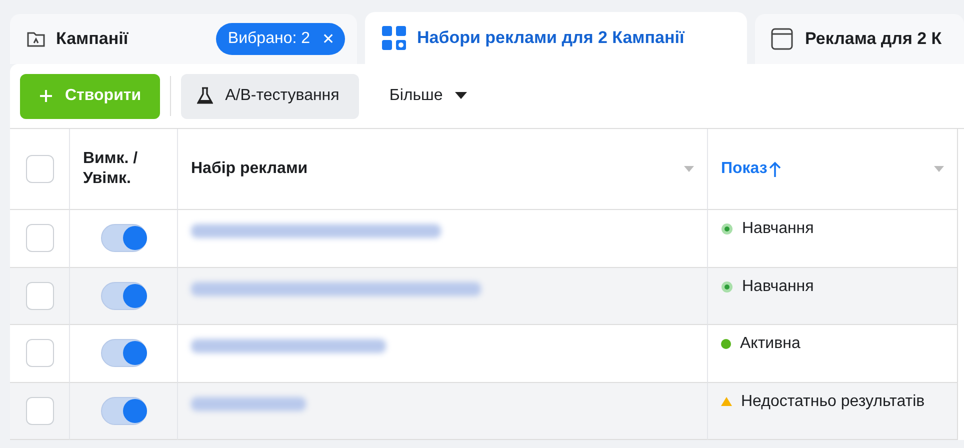  I want to click on more-button: Більше, so click(428, 96).